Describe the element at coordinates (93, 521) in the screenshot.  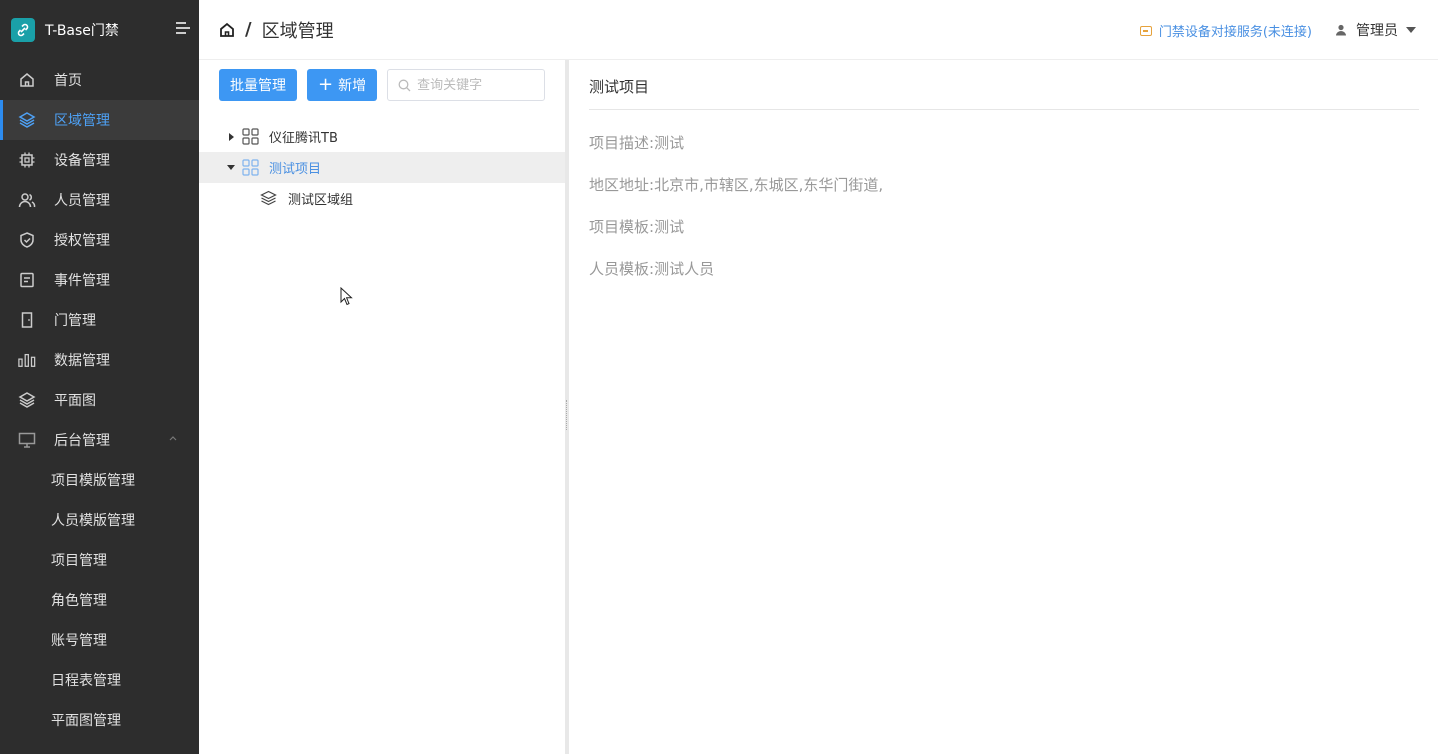
I see `sidebar-item-label: 人员模版管理` at that location.